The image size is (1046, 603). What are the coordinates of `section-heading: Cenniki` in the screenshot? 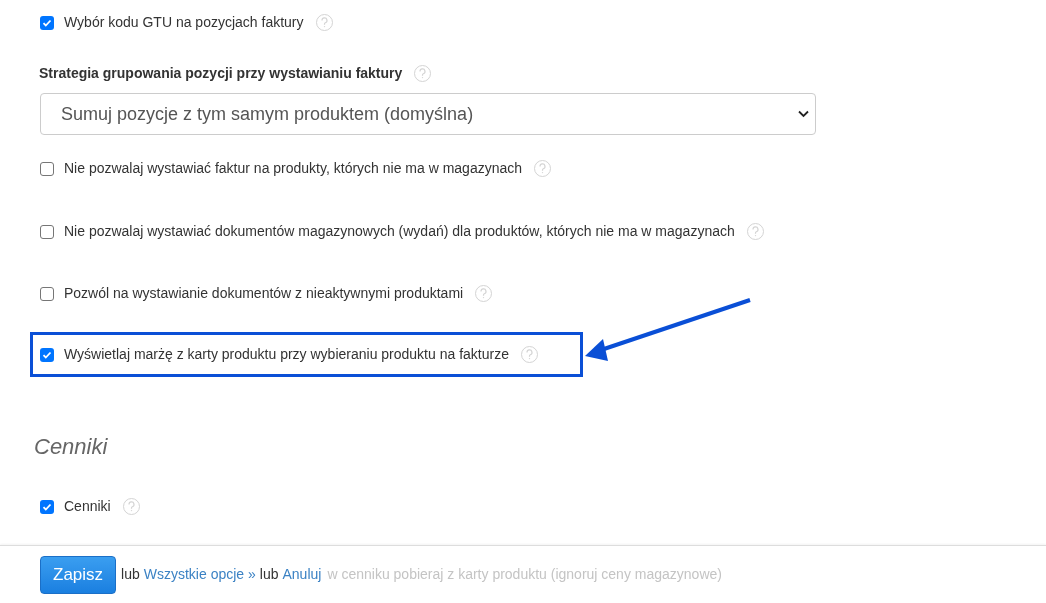 It's located at (71, 447).